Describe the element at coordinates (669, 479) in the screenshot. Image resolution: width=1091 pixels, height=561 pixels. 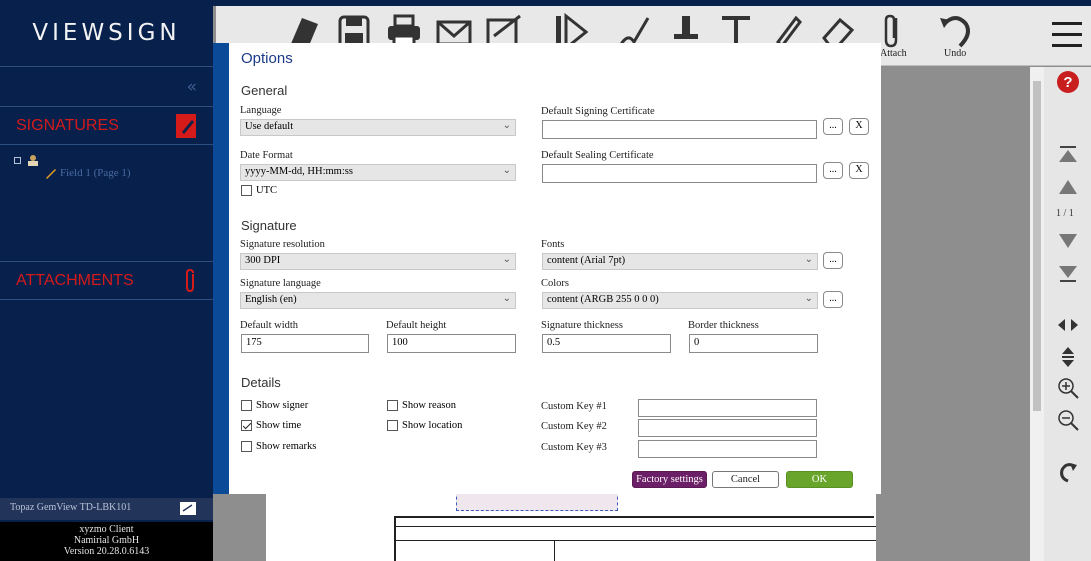
I see `factory-settings-button: Factory settings` at that location.